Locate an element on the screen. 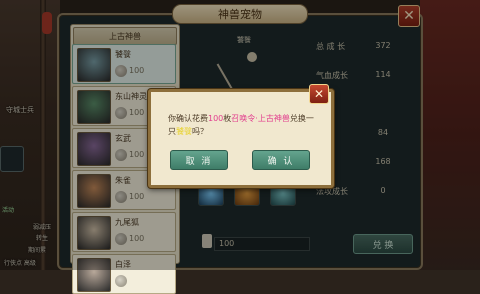 The height and width of the screenshot is (294, 480). confirm-button: 确 认 is located at coordinates (281, 160).